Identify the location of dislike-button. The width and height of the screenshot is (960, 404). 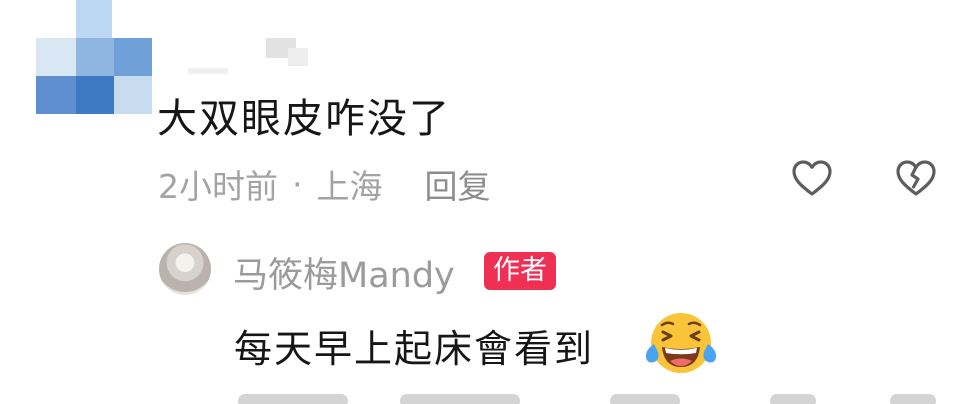
(916, 179).